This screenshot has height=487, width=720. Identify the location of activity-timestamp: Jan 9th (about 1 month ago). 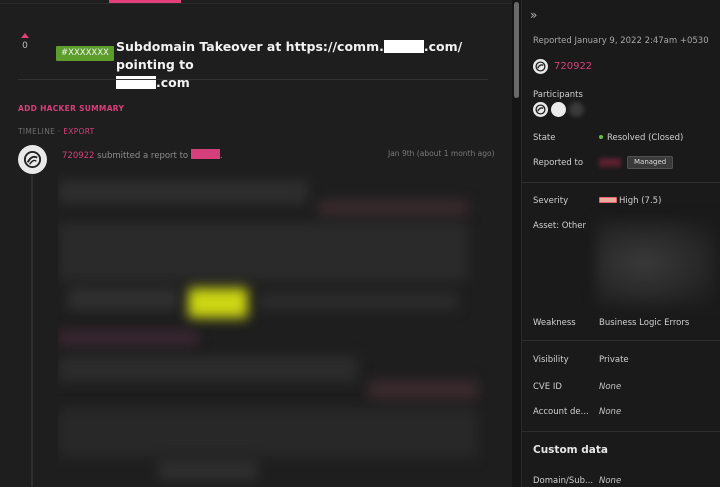
(441, 153).